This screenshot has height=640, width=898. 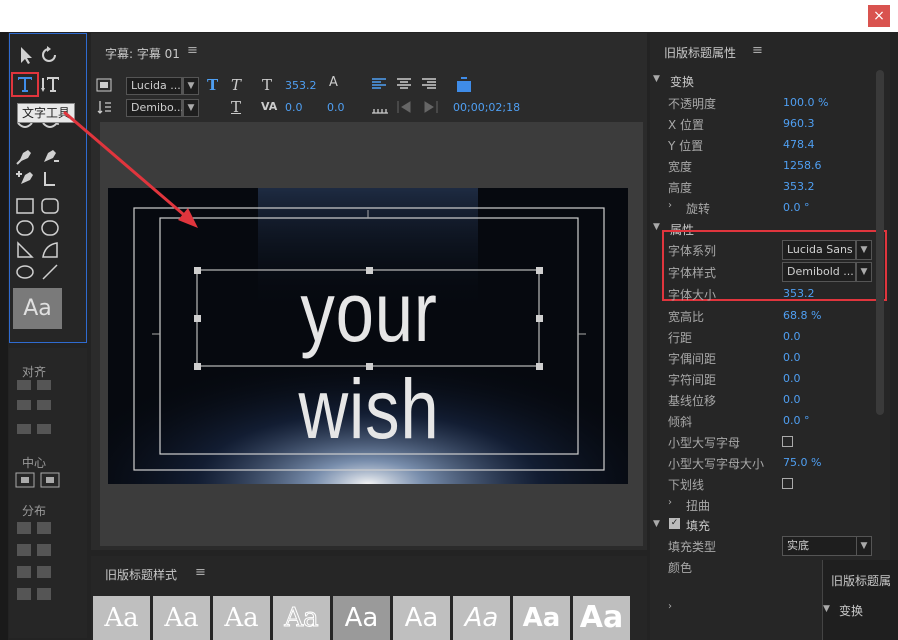 What do you see at coordinates (50, 84) in the screenshot?
I see `vertical-type-tool-icon` at bounding box center [50, 84].